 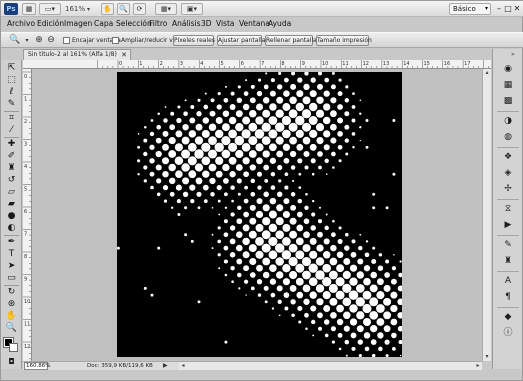 What do you see at coordinates (11, 130) in the screenshot?
I see `eyedropper-icon: ⁄` at bounding box center [11, 130].